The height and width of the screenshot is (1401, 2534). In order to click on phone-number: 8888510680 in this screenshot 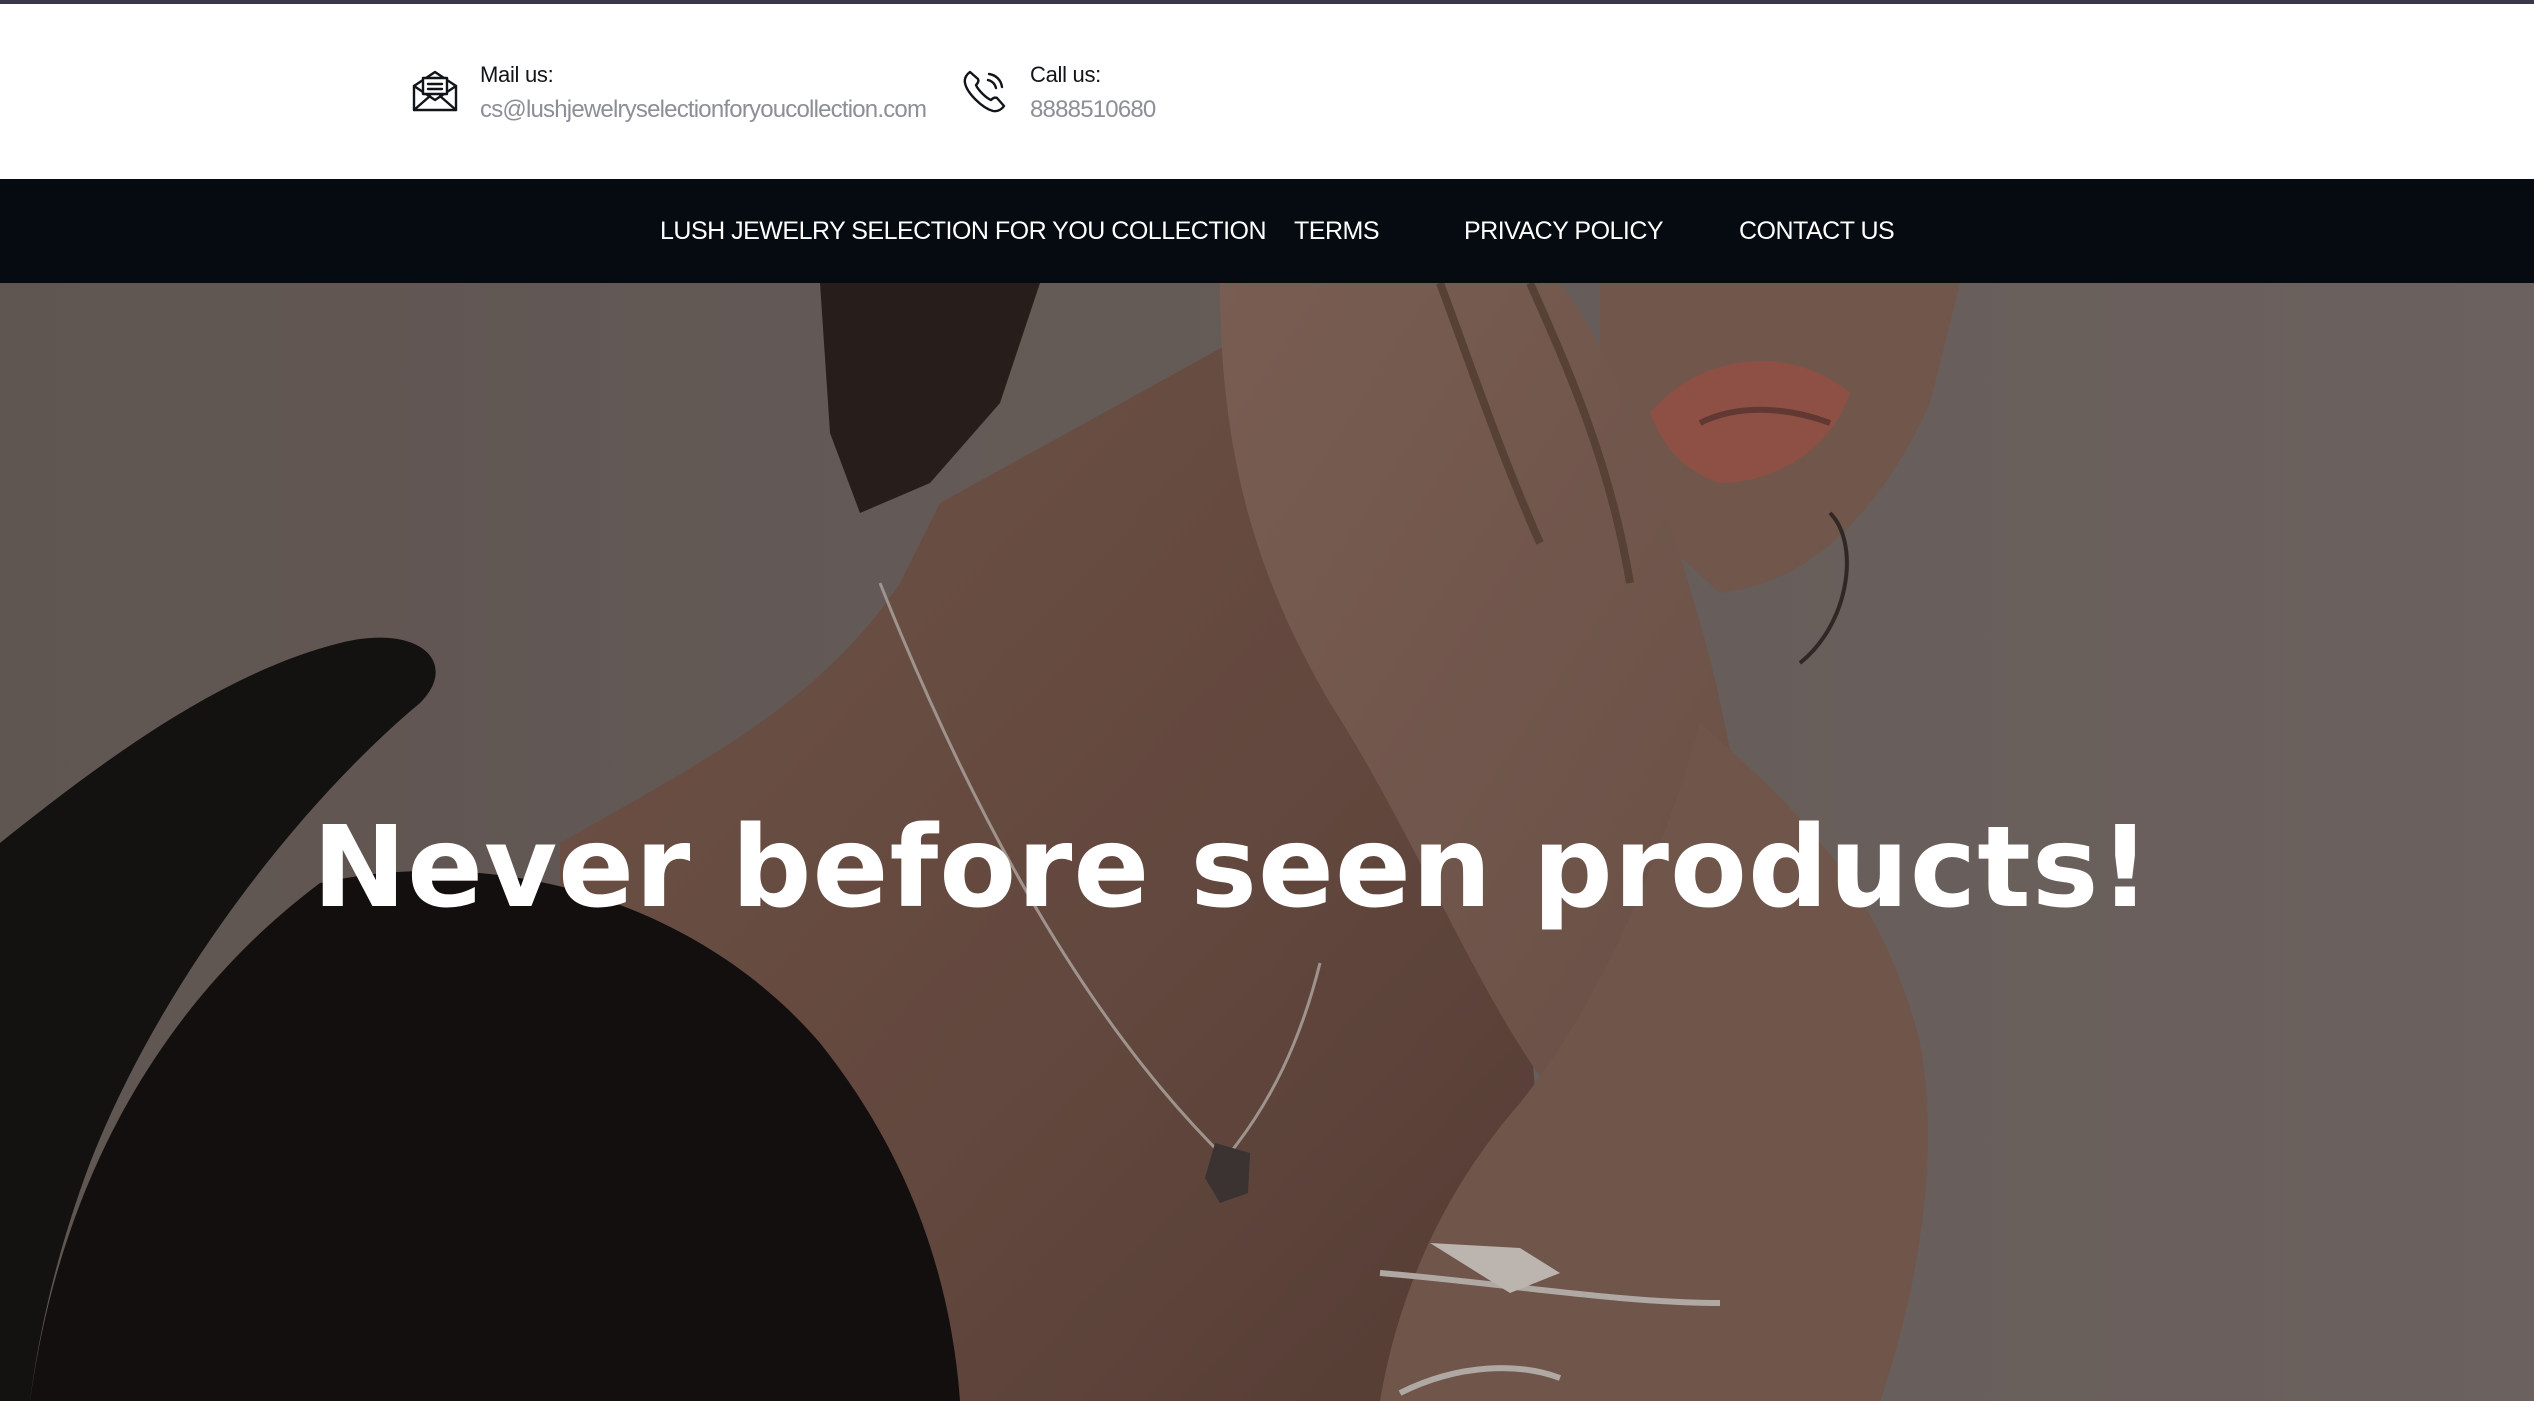, I will do `click(1093, 110)`.